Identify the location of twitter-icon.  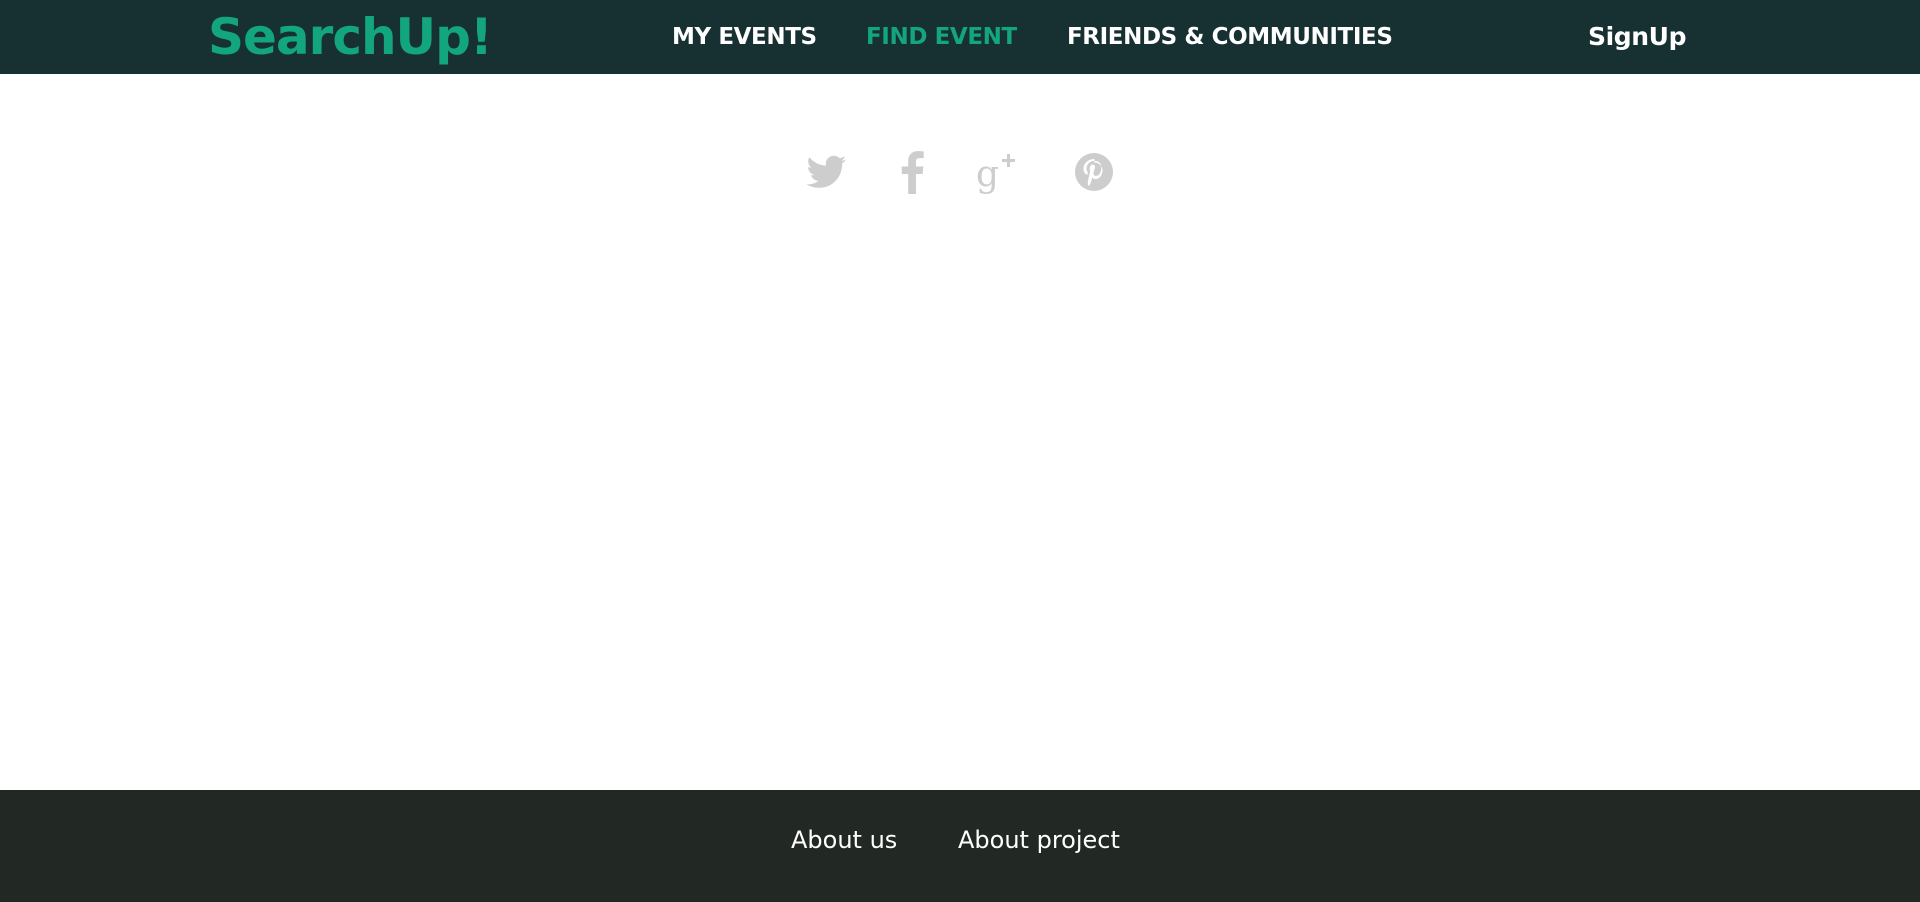
(826, 172).